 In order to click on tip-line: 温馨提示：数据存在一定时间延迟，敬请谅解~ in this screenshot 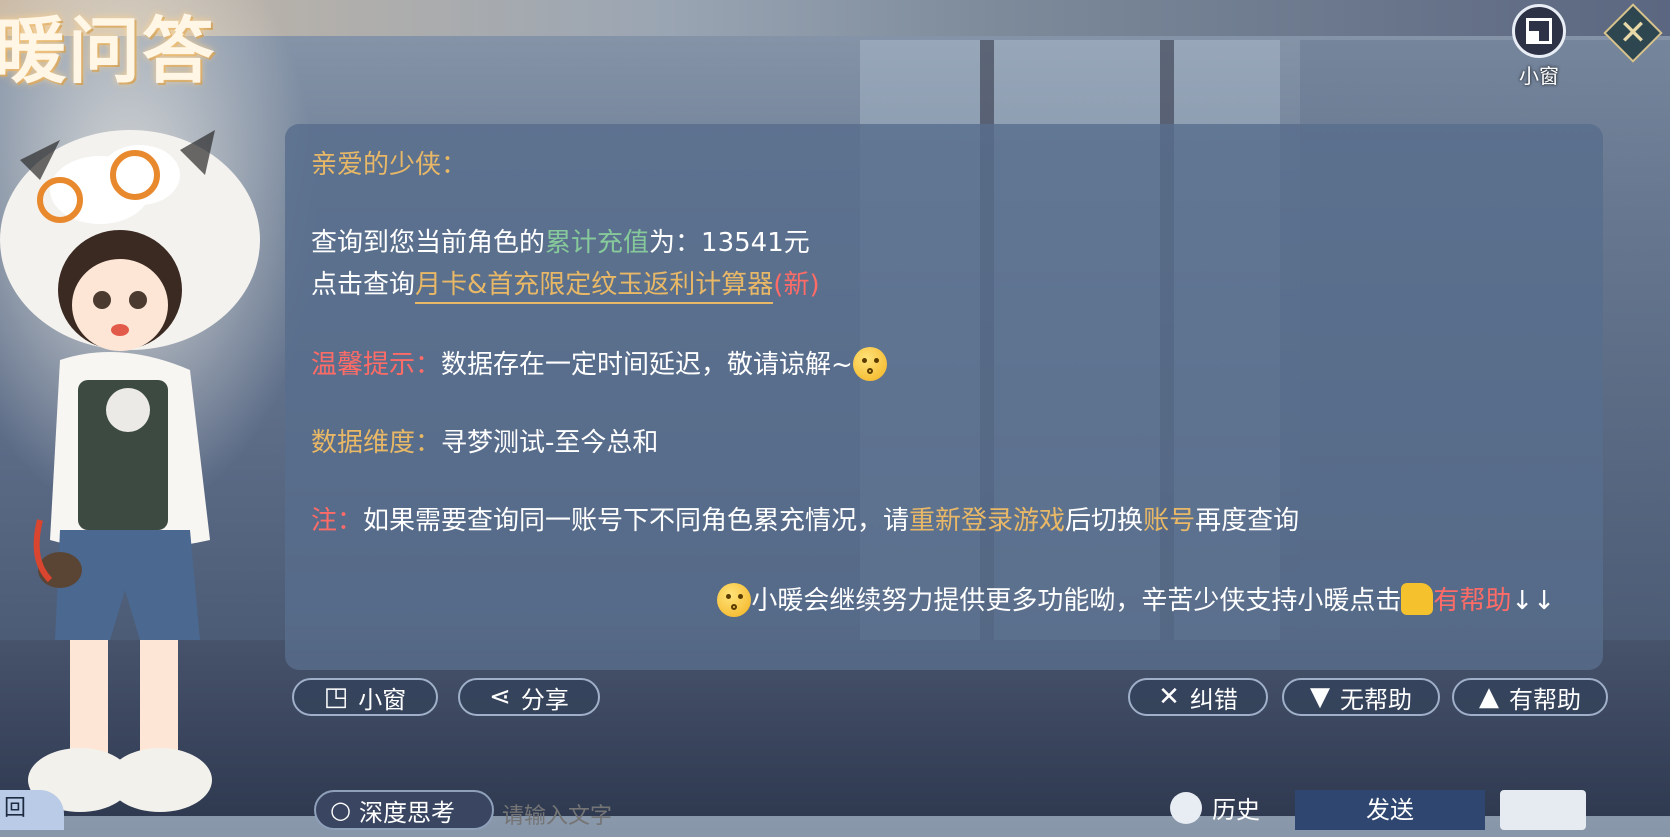, I will do `click(599, 362)`.